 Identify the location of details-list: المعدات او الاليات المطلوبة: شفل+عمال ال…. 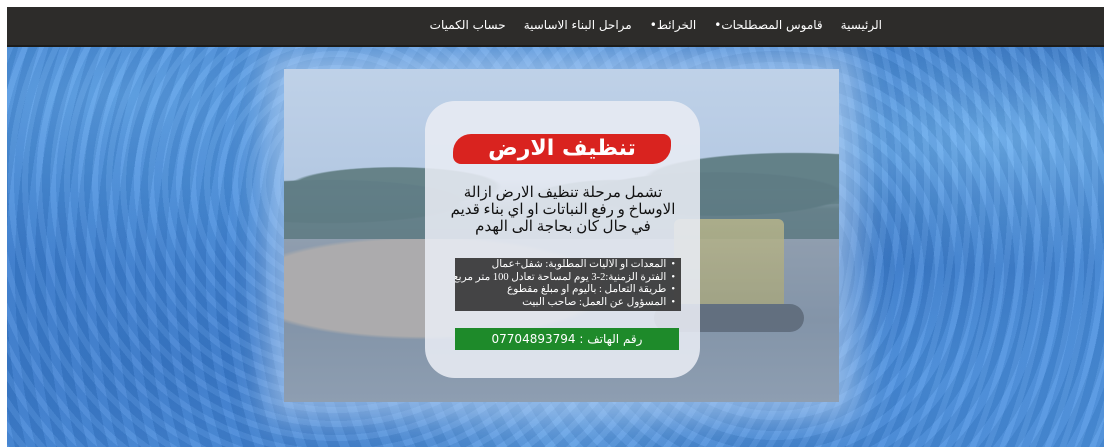
(568, 284).